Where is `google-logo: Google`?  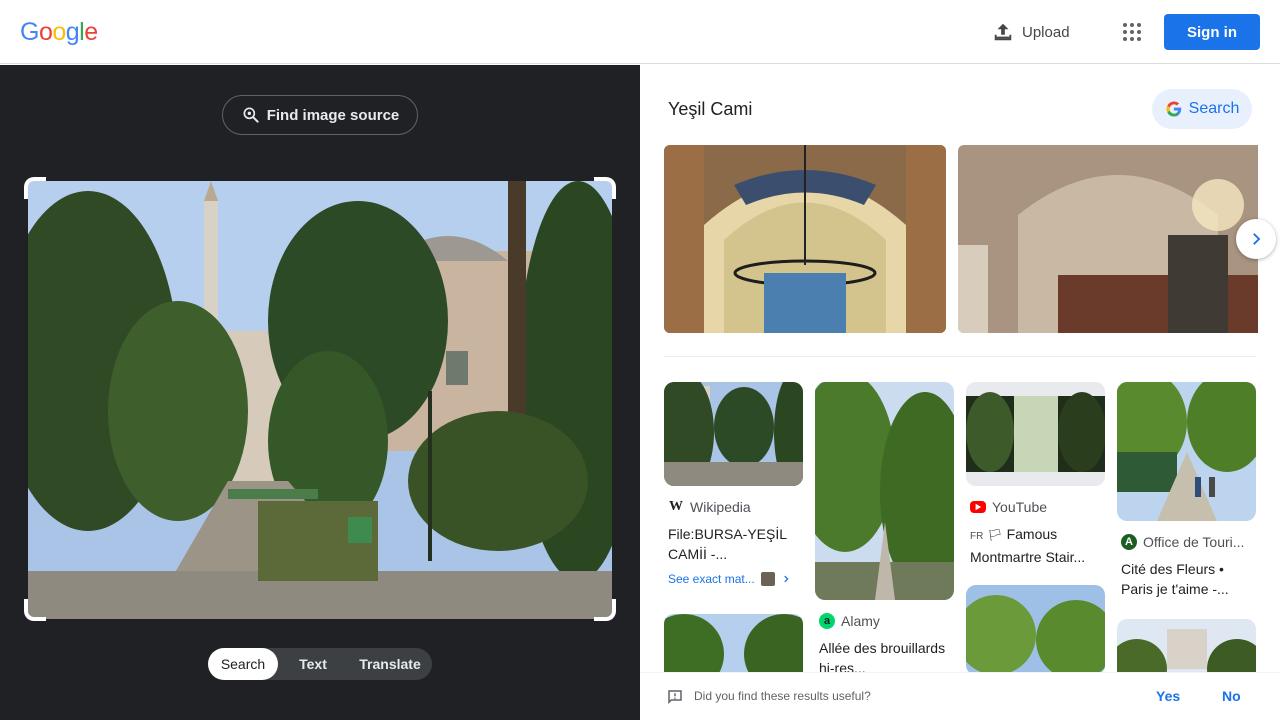 google-logo: Google is located at coordinates (59, 32).